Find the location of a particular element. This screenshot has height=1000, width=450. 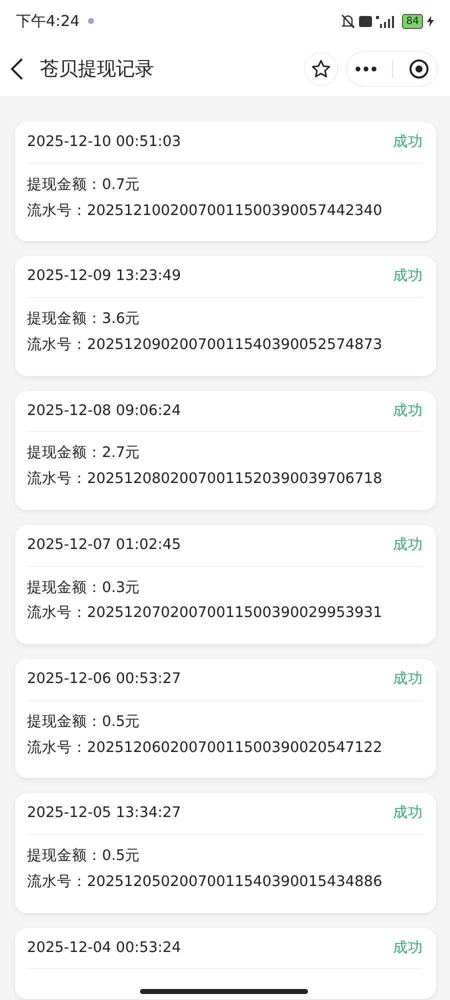

charging-icon is located at coordinates (430, 21).